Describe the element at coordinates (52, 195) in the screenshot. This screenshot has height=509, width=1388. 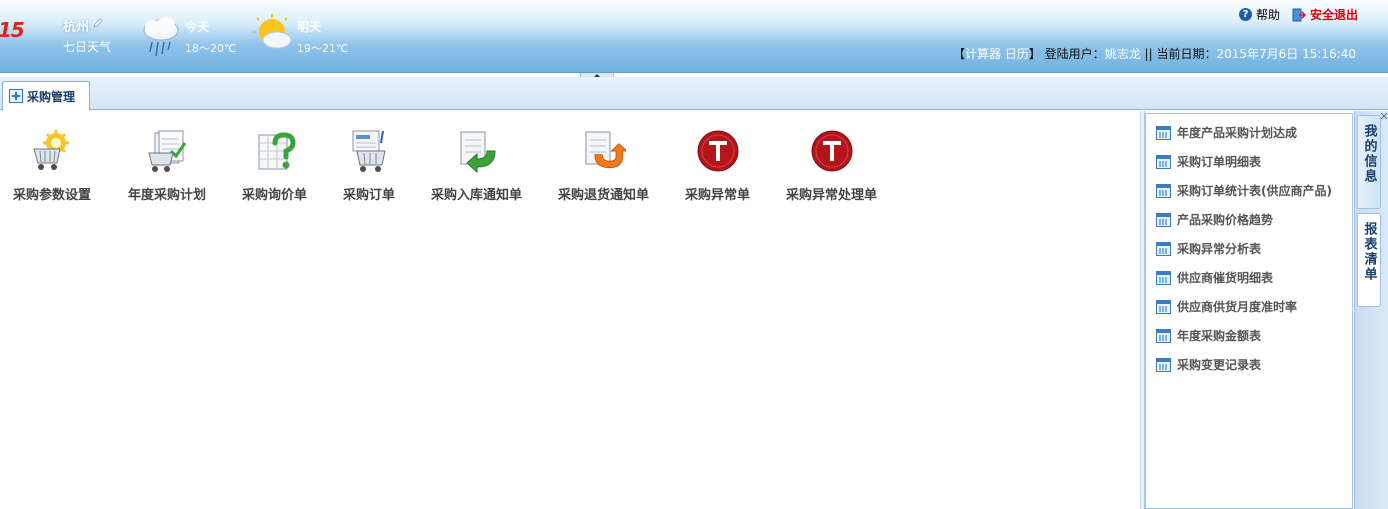
I see `function-label: 采购参数设置` at that location.